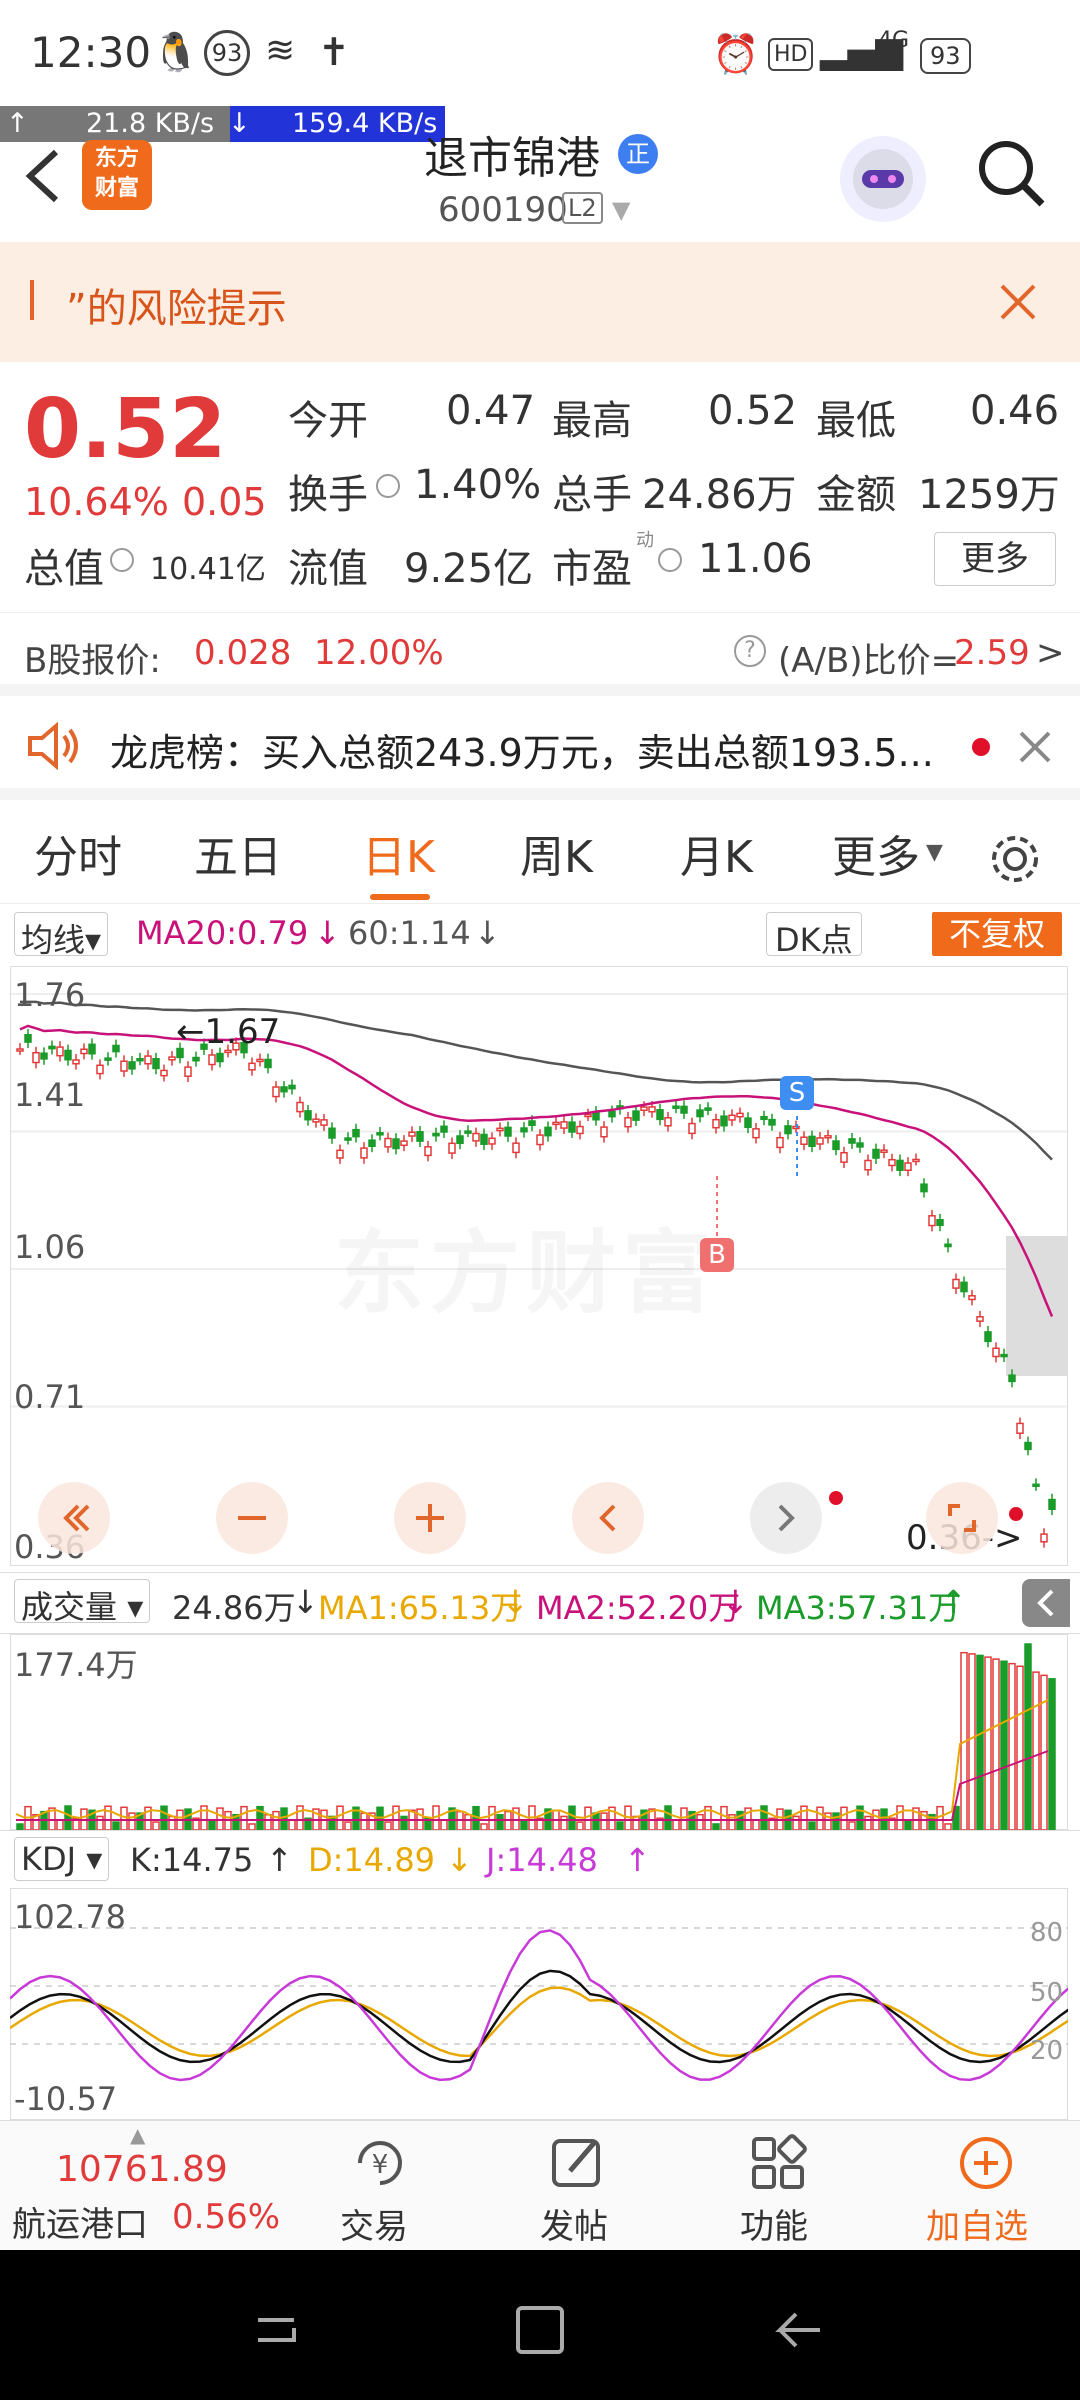 The height and width of the screenshot is (2400, 1080). Describe the element at coordinates (716, 858) in the screenshot. I see `tab-monthly-k: 月K` at that location.